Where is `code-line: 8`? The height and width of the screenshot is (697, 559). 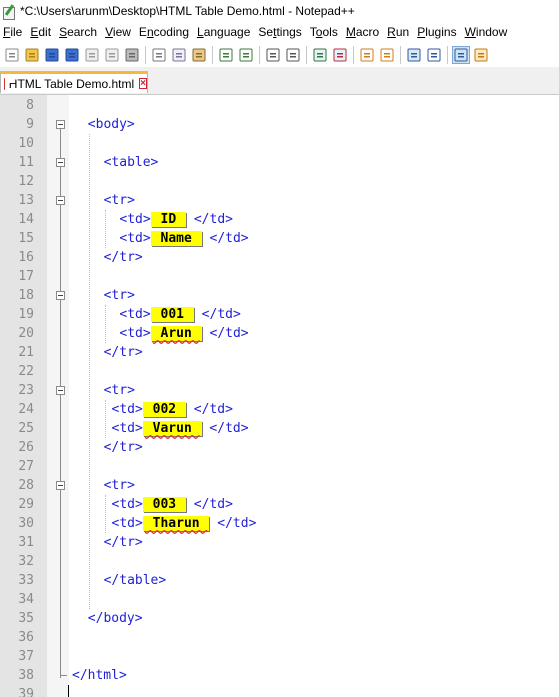 code-line: 8 is located at coordinates (279, 105).